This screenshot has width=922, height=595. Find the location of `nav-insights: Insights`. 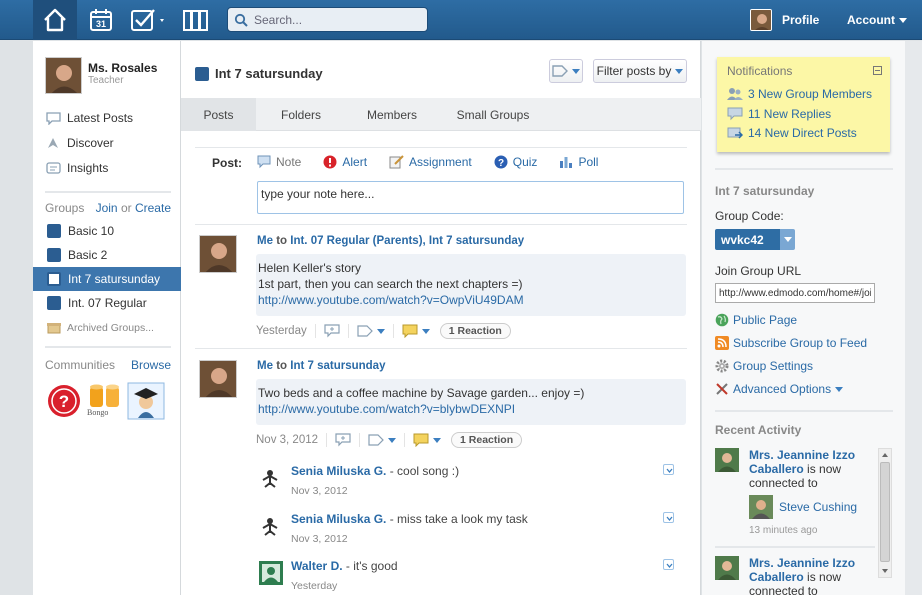

nav-insights: Insights is located at coordinates (76, 168).